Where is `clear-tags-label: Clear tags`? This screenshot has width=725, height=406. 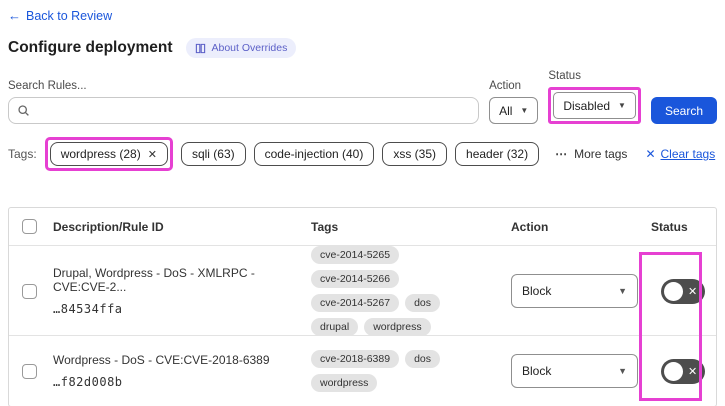
clear-tags-label: Clear tags is located at coordinates (688, 154).